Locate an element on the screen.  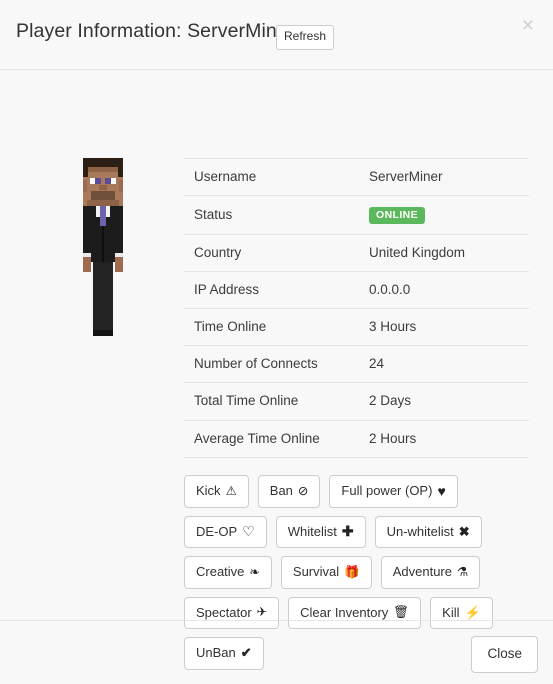
action-button-kick: Kick ⚠ is located at coordinates (216, 491).